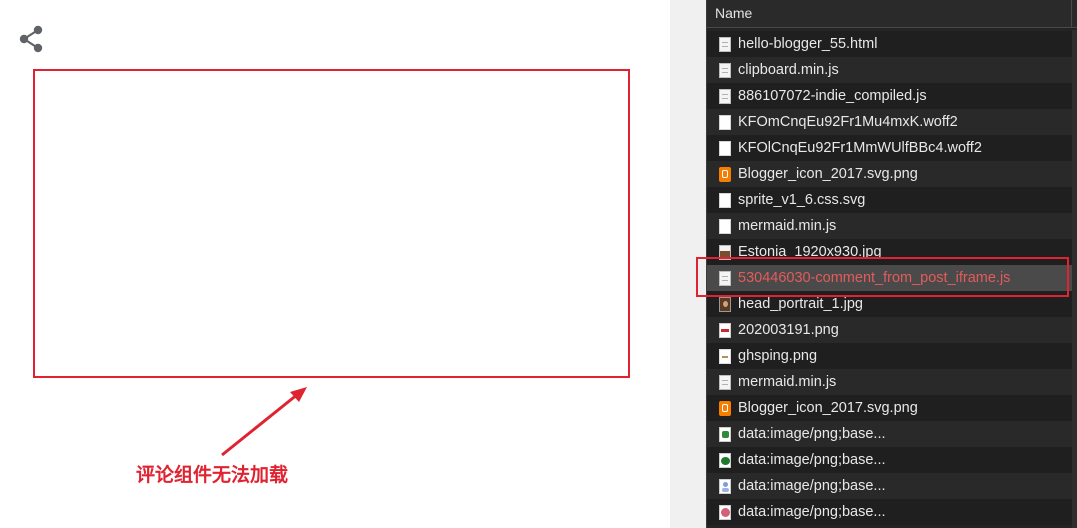 The width and height of the screenshot is (1077, 528). What do you see at coordinates (688, 264) in the screenshot?
I see `page-gutter` at bounding box center [688, 264].